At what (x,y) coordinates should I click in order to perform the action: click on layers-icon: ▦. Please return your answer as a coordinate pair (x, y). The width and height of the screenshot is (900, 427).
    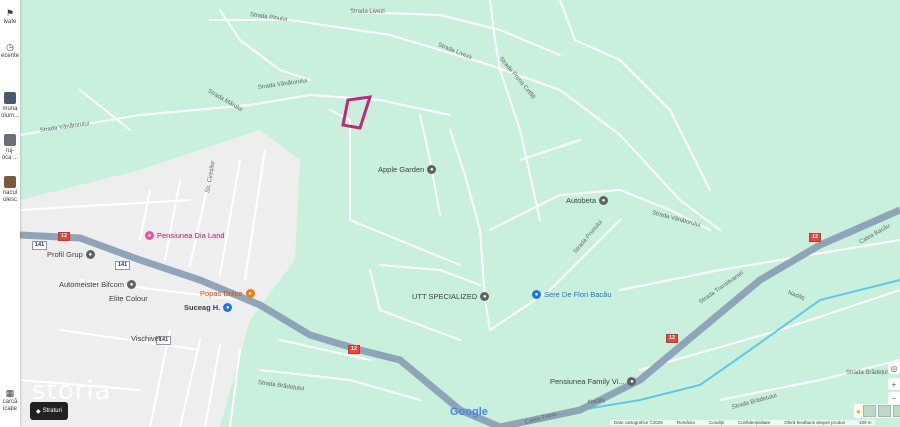
    Looking at the image, I should click on (10, 393).